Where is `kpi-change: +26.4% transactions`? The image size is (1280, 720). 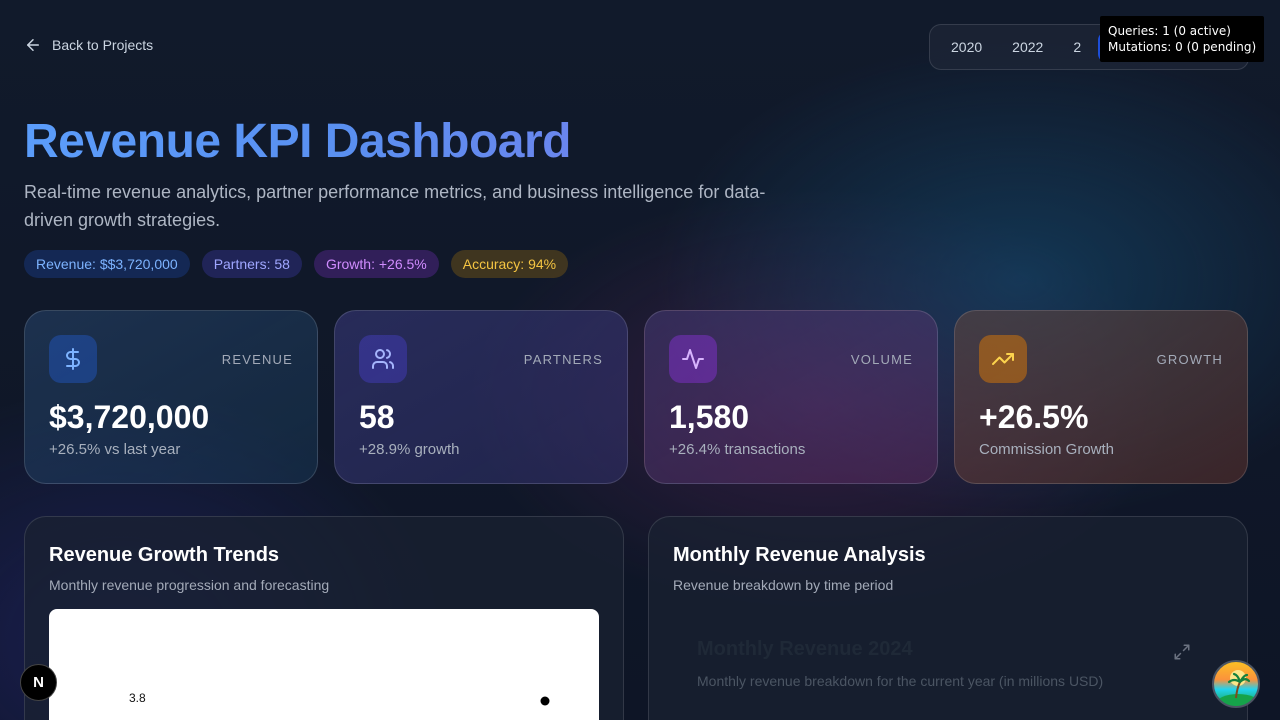 kpi-change: +26.4% transactions is located at coordinates (737, 449).